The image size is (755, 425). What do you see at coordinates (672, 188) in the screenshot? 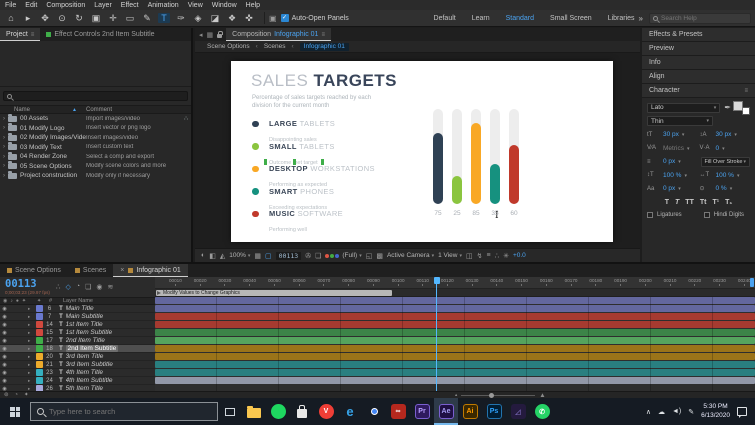
I see `baseline-shift-value: 0 px` at bounding box center [672, 188].